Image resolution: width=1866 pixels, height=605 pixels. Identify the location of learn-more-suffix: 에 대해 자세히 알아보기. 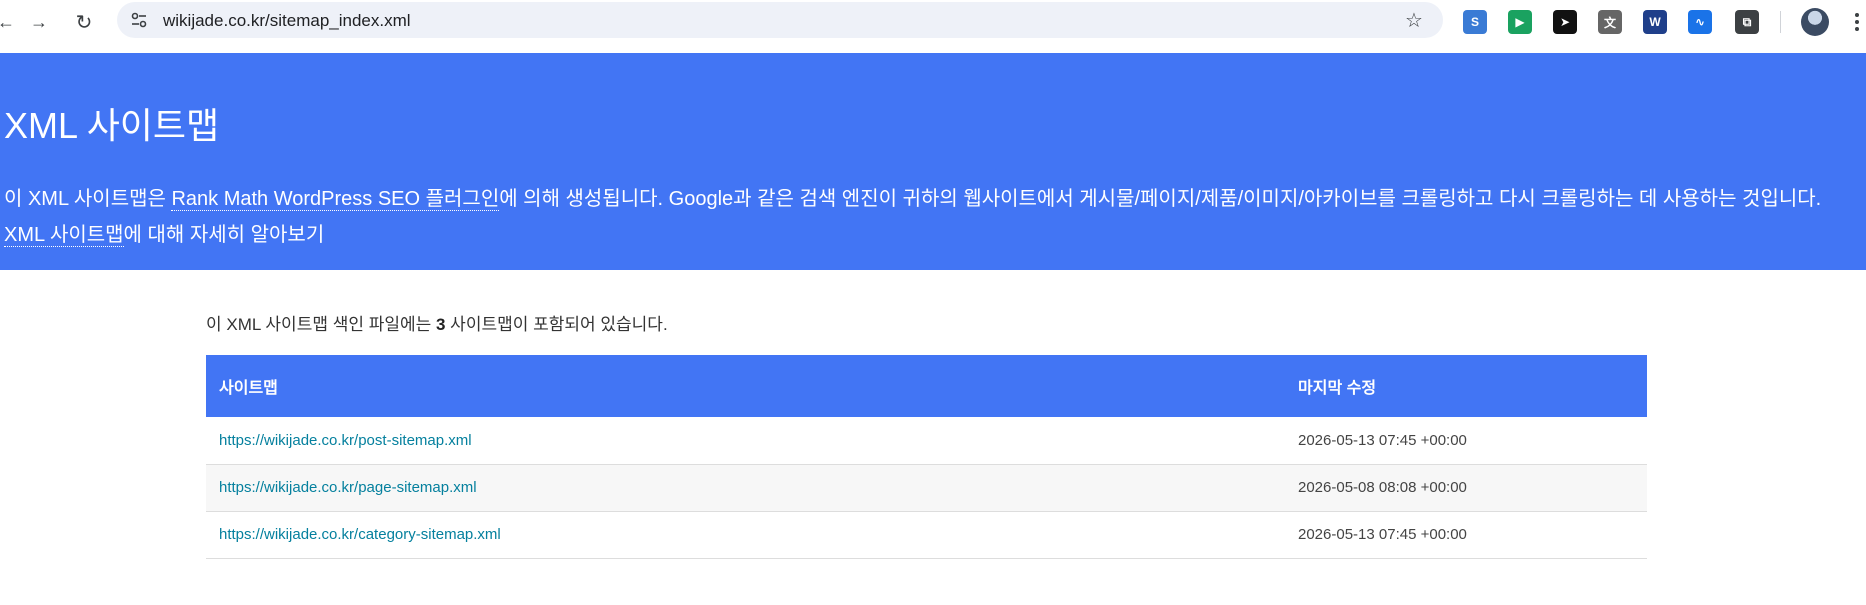
(224, 235).